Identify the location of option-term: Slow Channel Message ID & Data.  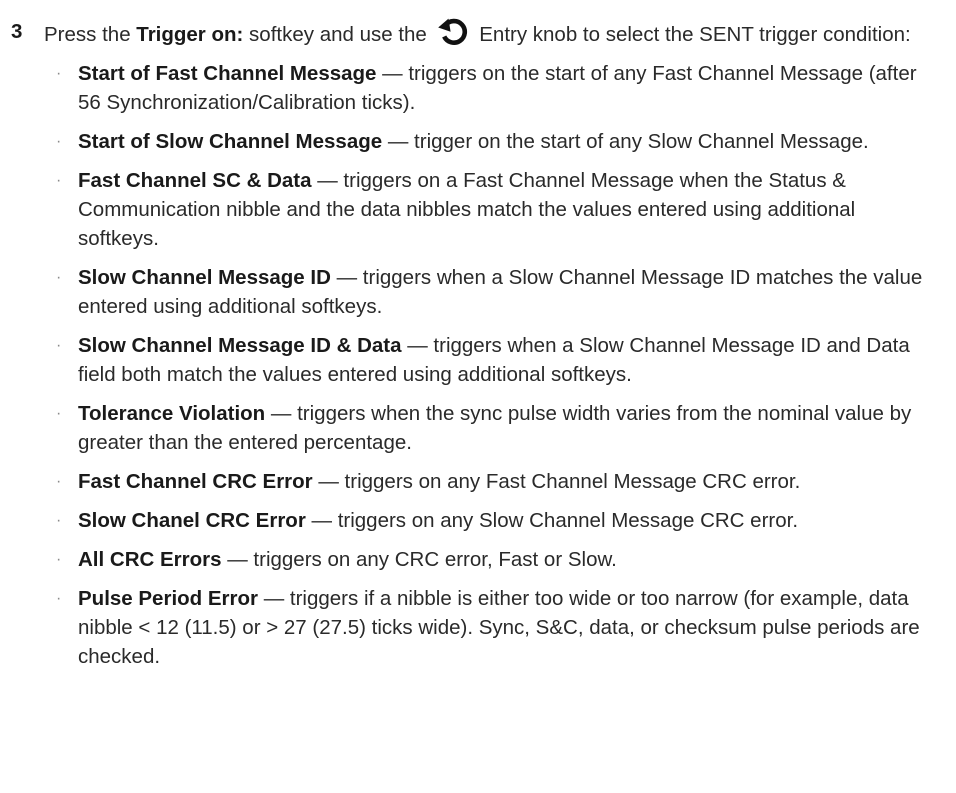
(240, 345).